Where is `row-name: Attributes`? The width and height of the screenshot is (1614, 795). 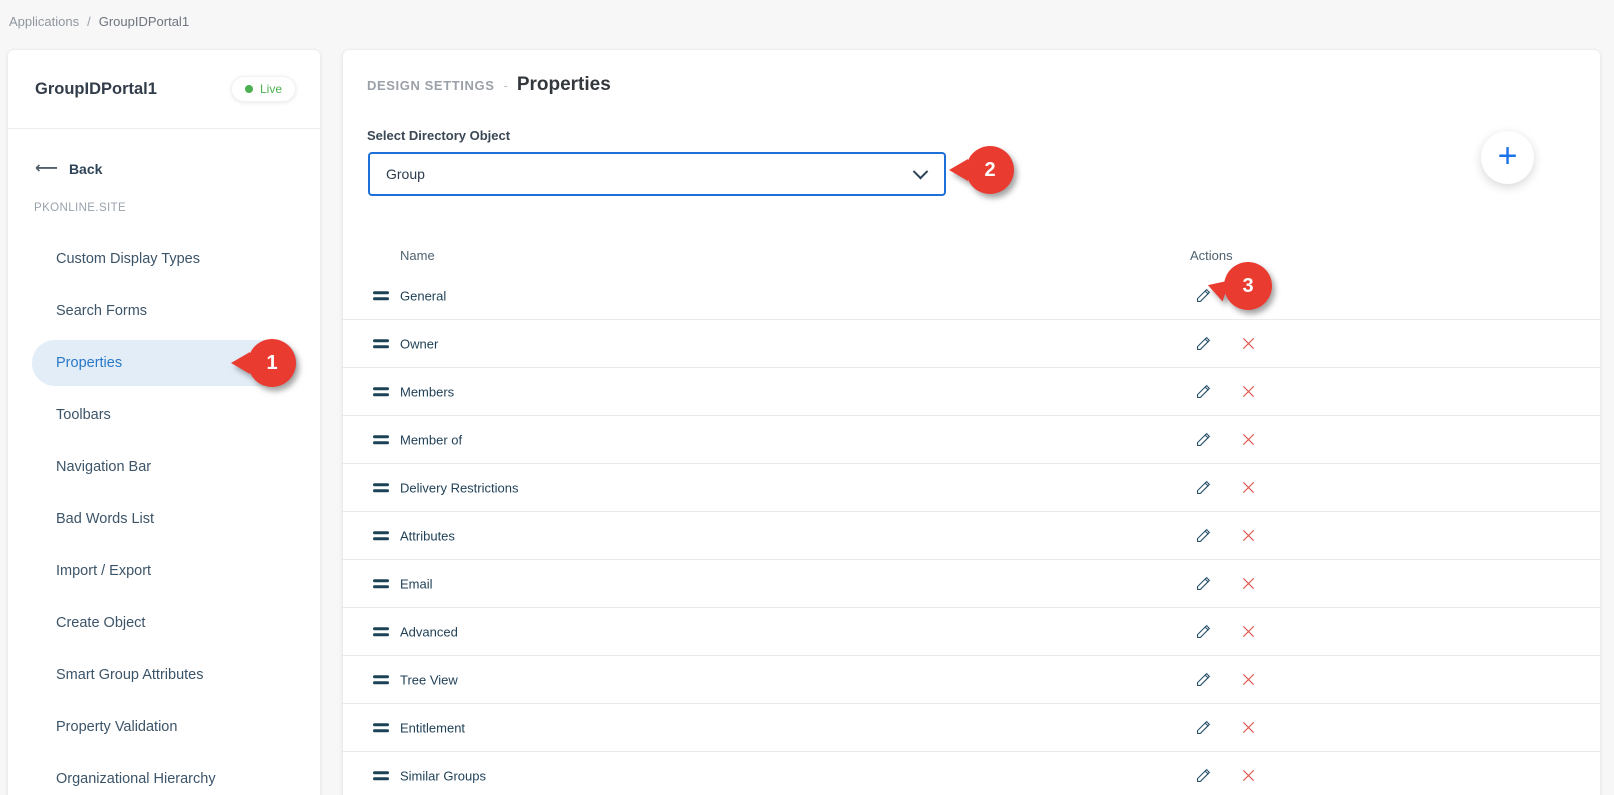 row-name: Attributes is located at coordinates (427, 535).